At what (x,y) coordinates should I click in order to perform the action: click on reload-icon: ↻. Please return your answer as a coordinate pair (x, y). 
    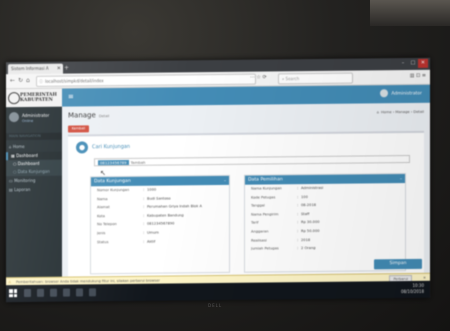
    Looking at the image, I should click on (20, 81).